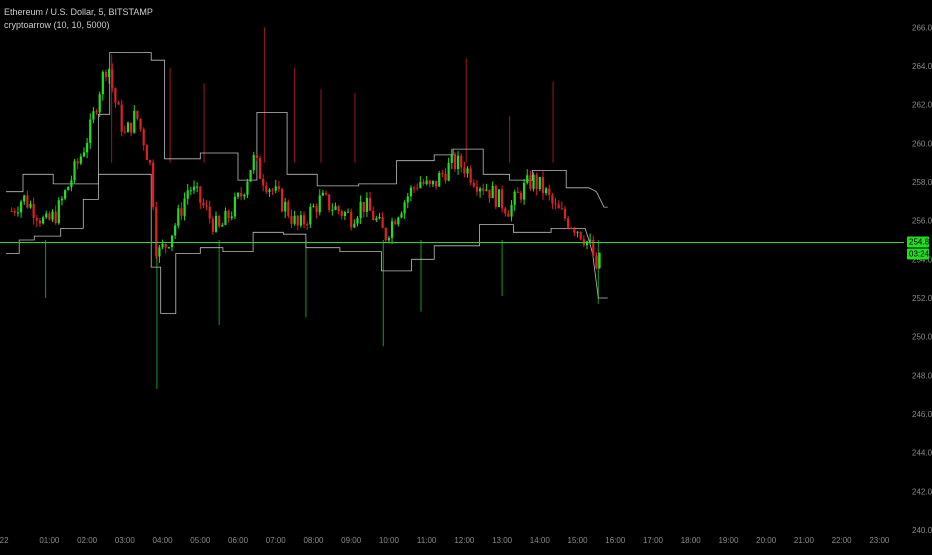 This screenshot has height=555, width=932. I want to click on indicator-title: cryptoarrow (10, 10, 5000), so click(78, 25).